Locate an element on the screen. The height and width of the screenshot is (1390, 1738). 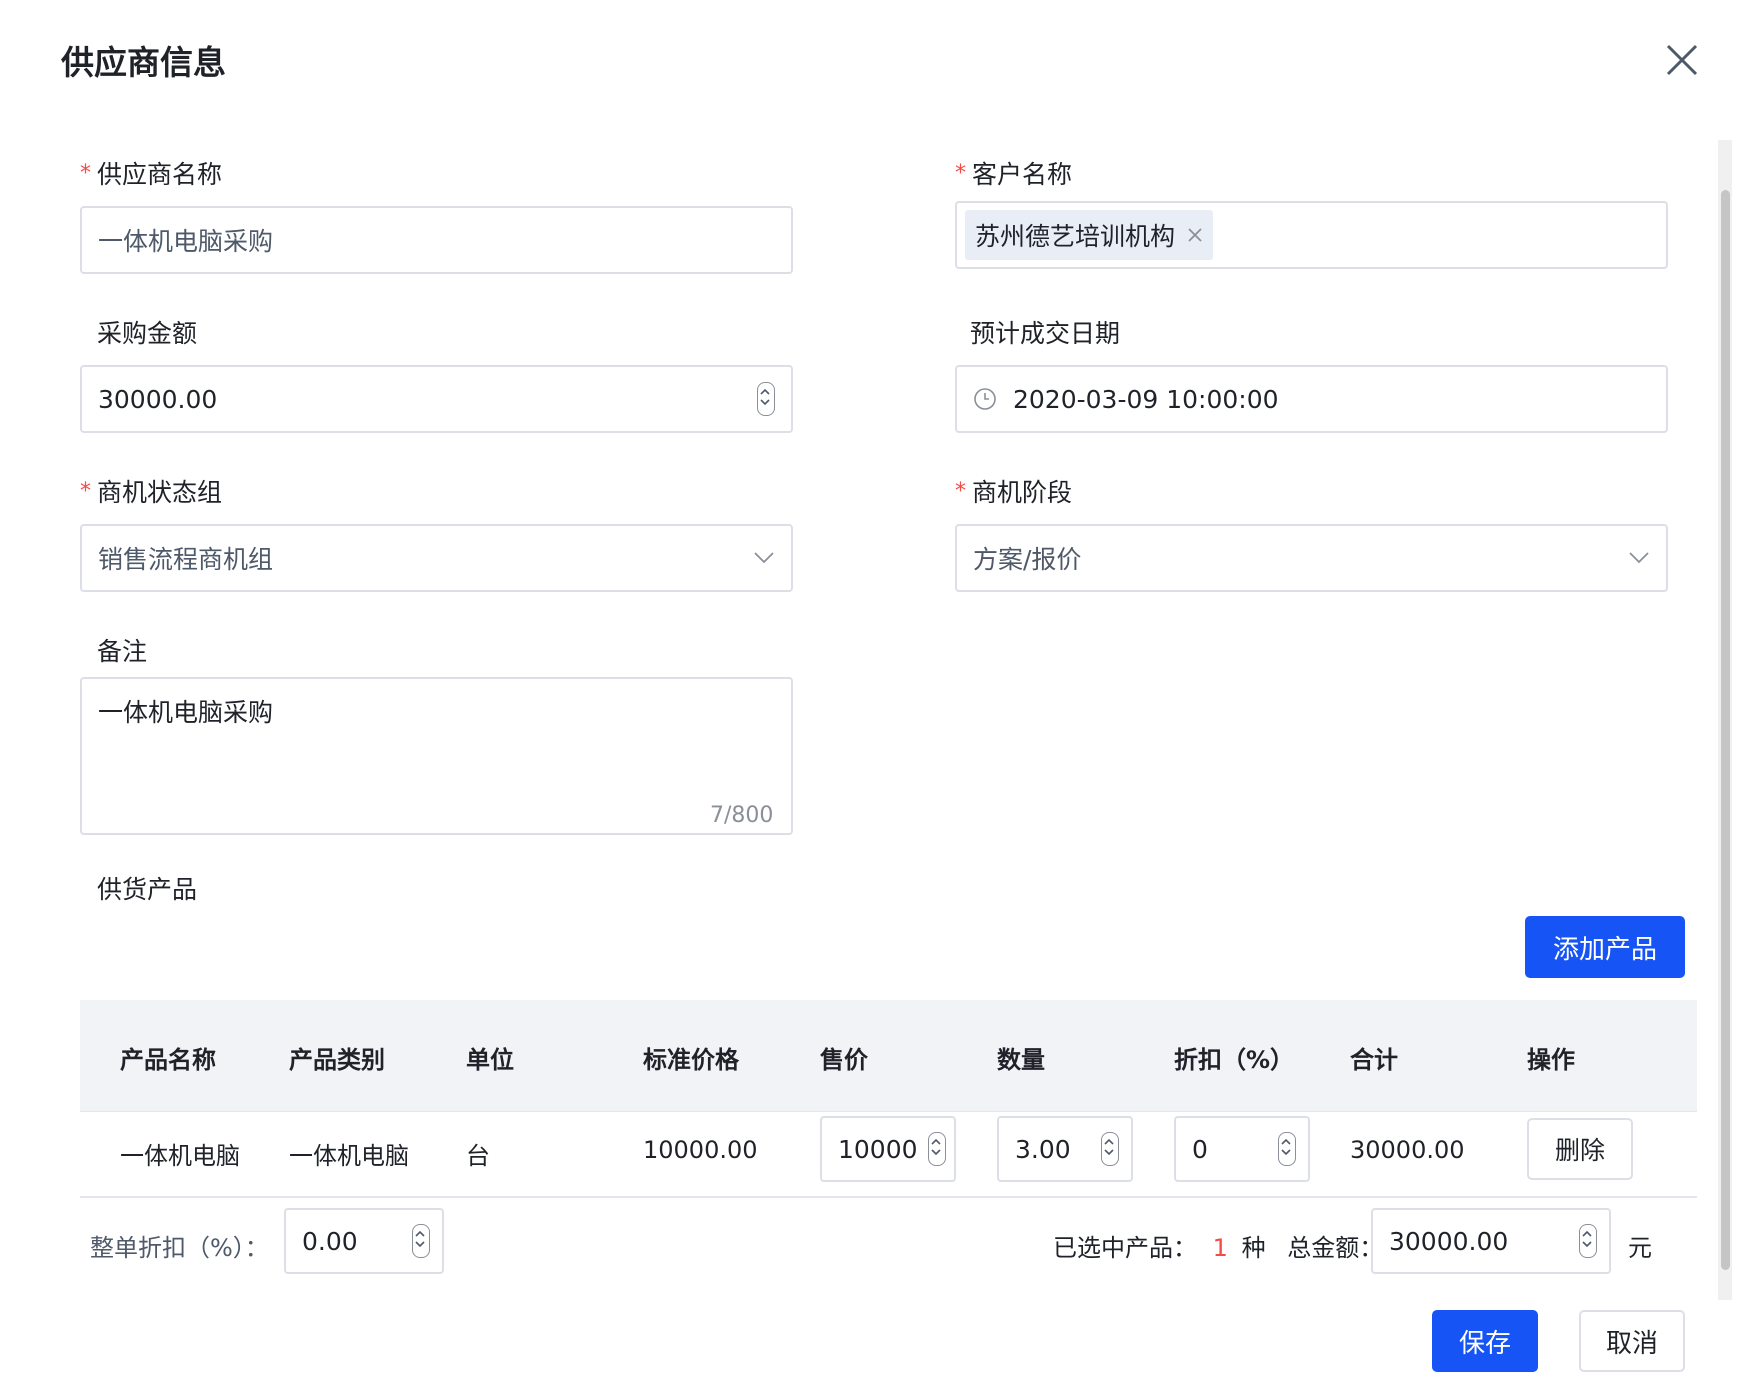
col-header-action: 操作 is located at coordinates (1551, 1060).